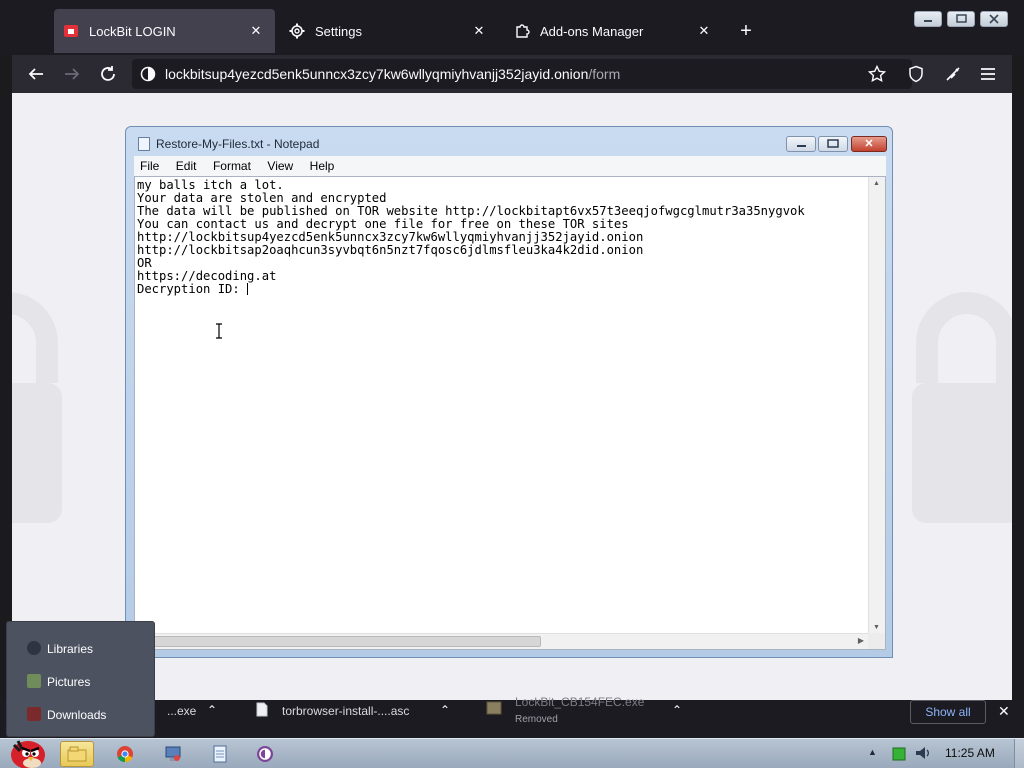 This screenshot has height=768, width=1024. Describe the element at coordinates (389, 31) in the screenshot. I see `tab-settings: Settings ✕` at that location.